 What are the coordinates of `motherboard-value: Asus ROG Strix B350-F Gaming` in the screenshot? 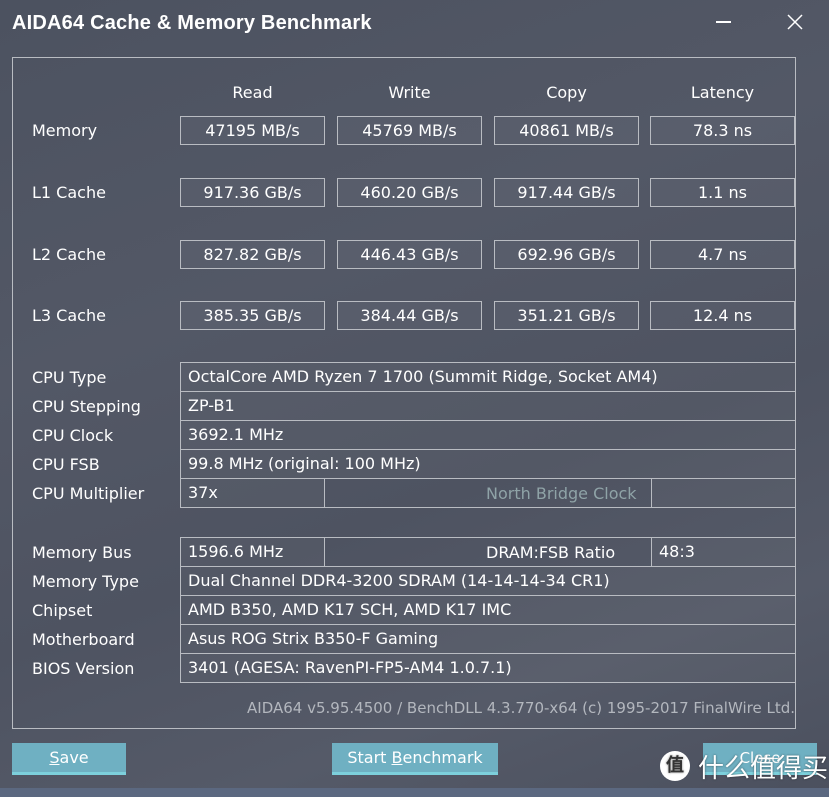 It's located at (488, 639).